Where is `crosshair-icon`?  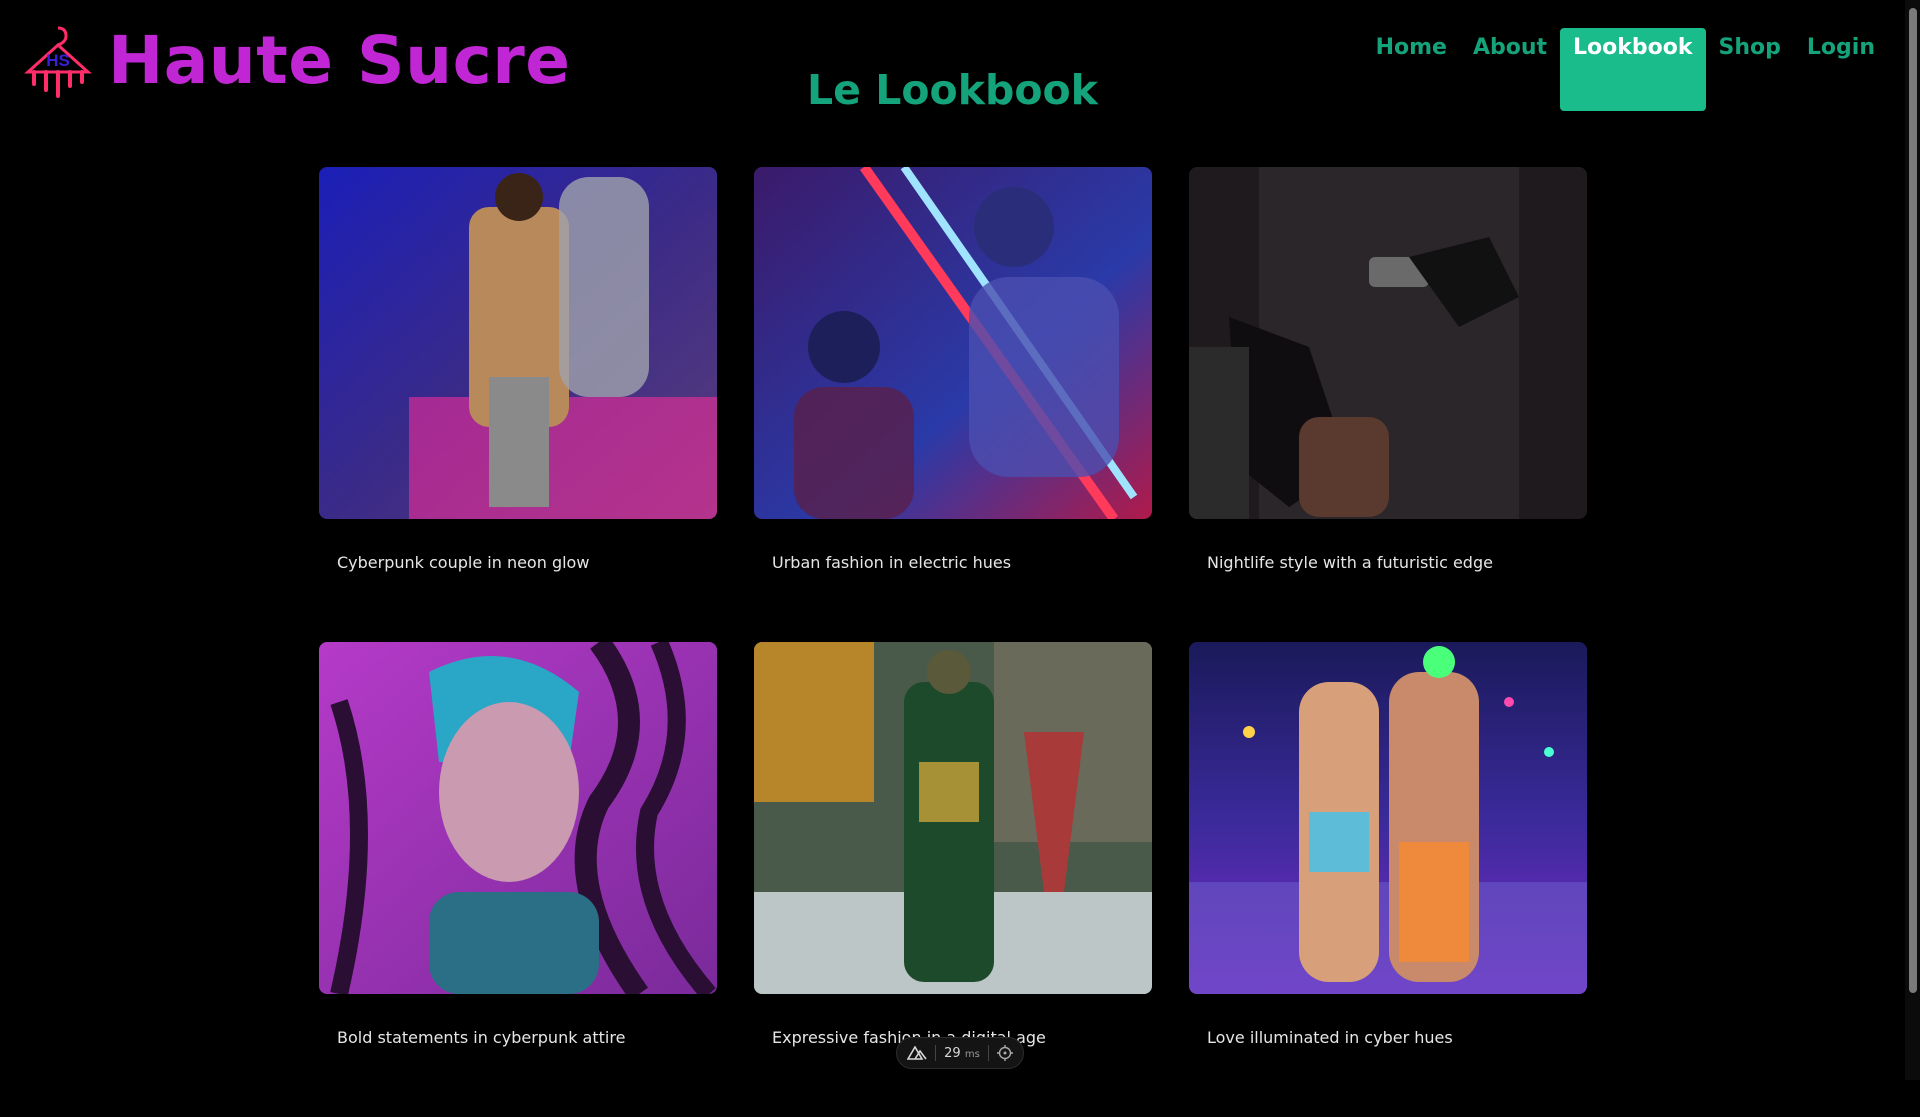
crosshair-icon is located at coordinates (1004, 1053).